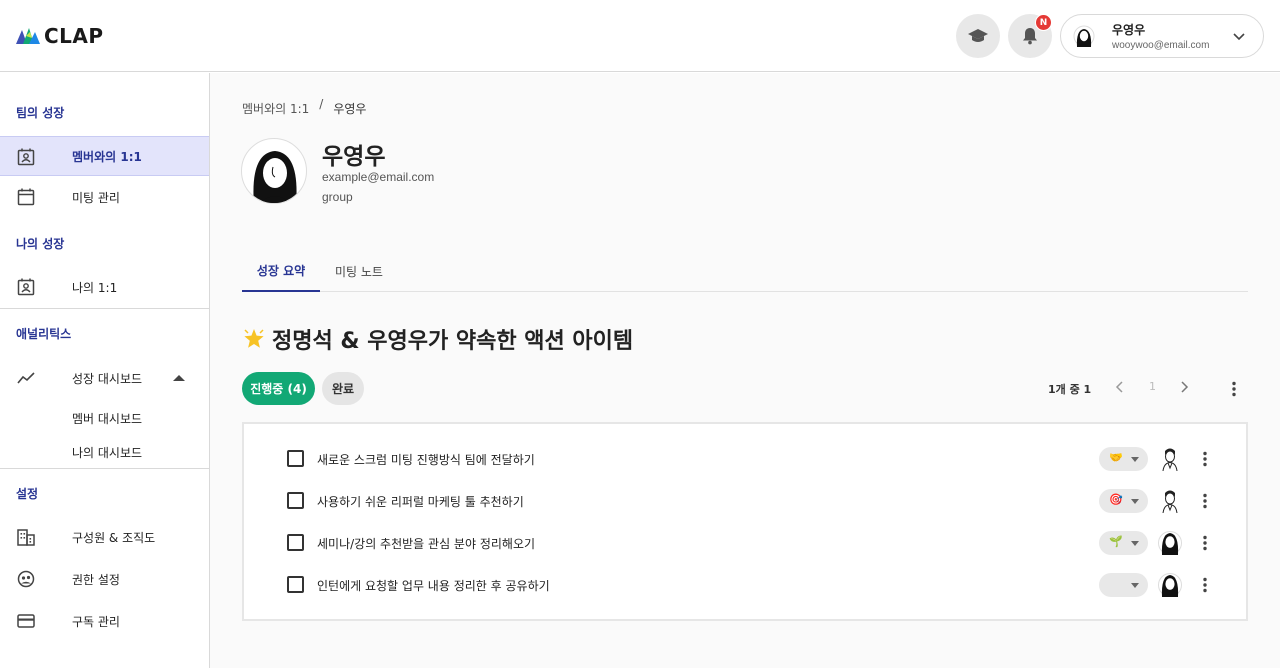  What do you see at coordinates (96, 621) in the screenshot?
I see `sidebar-item-label: 구독 관리` at bounding box center [96, 621].